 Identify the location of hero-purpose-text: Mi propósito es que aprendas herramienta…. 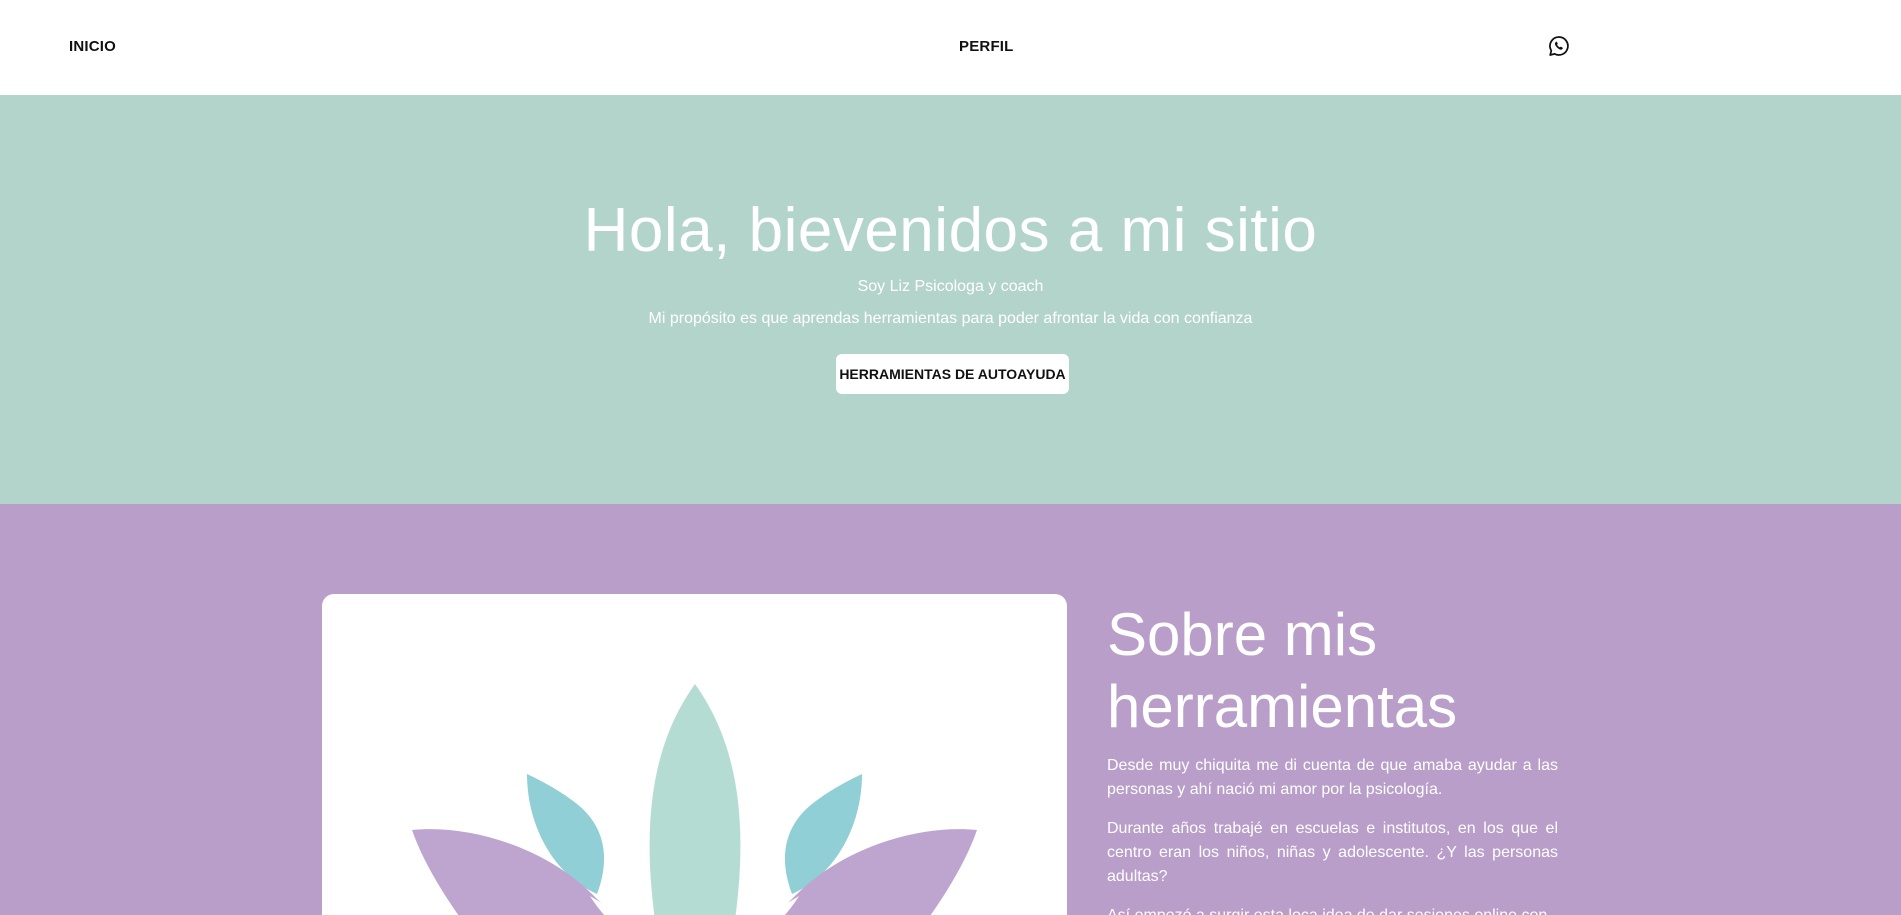
(950, 318).